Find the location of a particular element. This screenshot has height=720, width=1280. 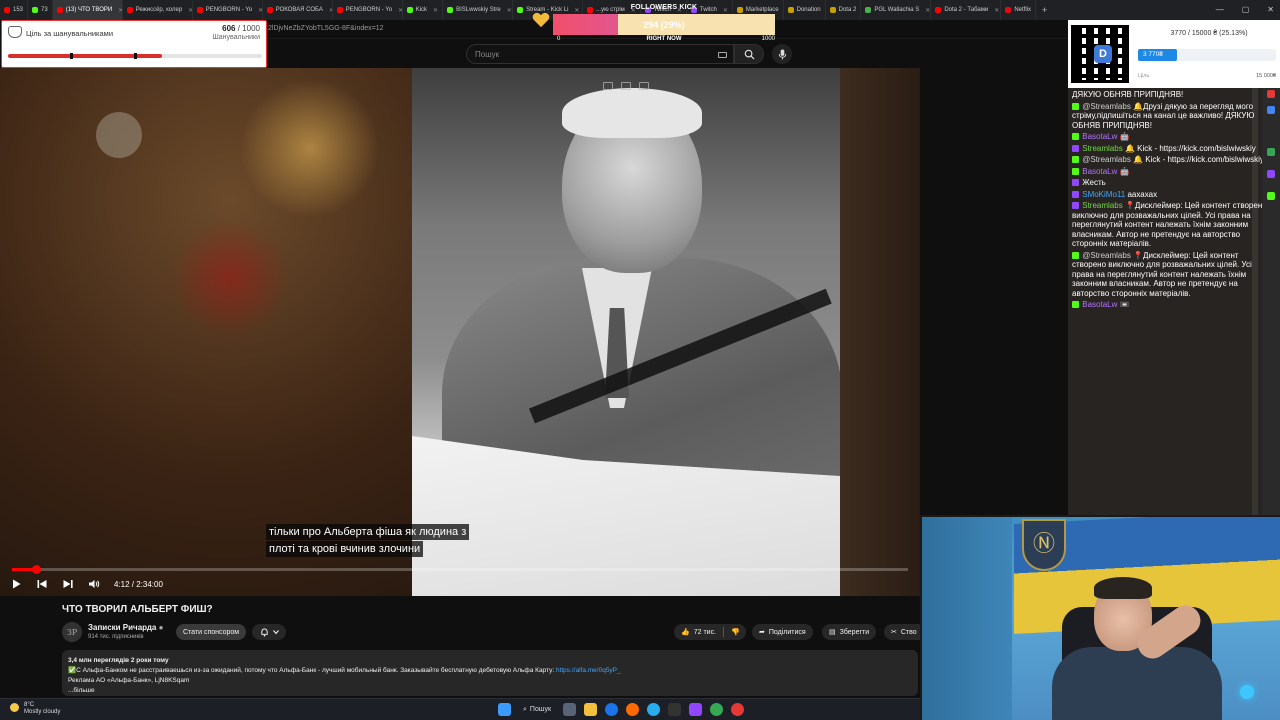

show-more-button: ...більше is located at coordinates (490, 691).